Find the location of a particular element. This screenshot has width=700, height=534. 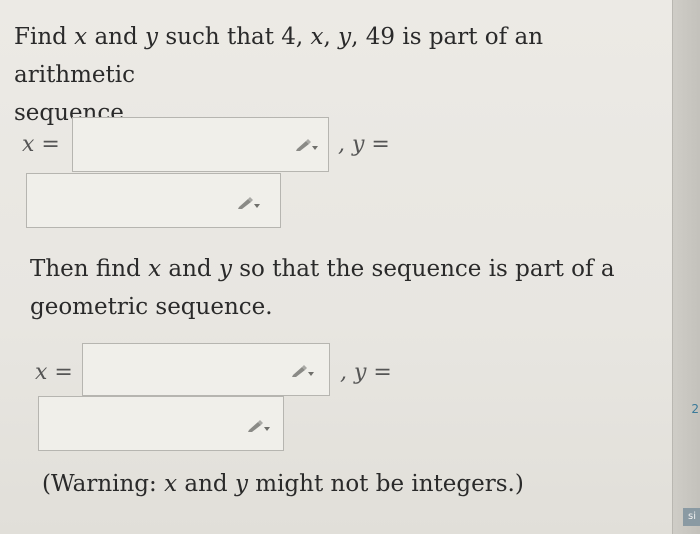

prompt-text: so that the sequence is part of a is located at coordinates (423, 269).